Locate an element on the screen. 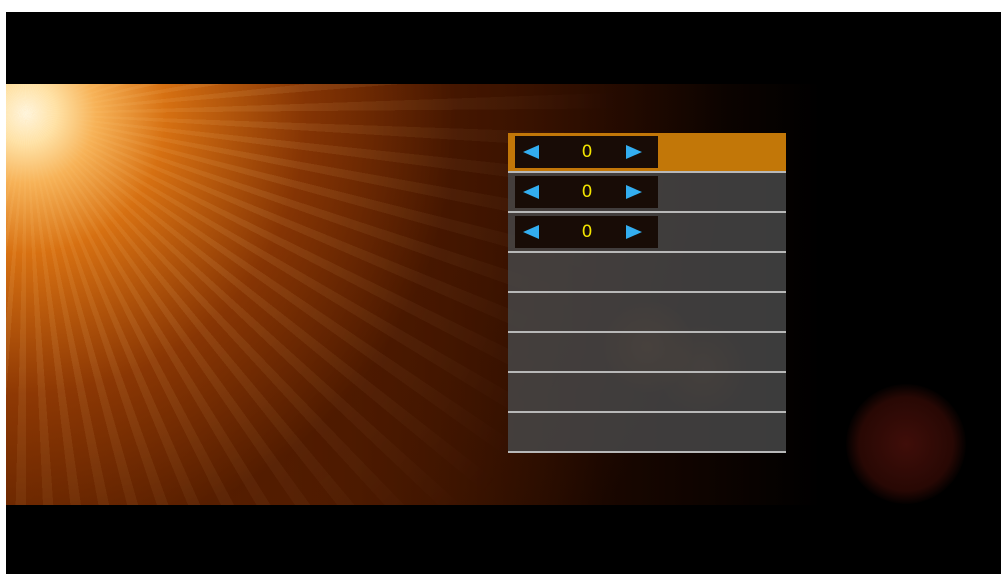  menu-row-2: 0 is located at coordinates (647, 193).